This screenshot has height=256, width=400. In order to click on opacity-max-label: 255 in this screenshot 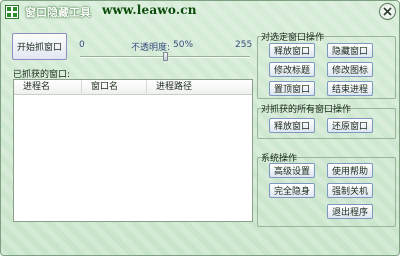, I will do `click(244, 45)`.